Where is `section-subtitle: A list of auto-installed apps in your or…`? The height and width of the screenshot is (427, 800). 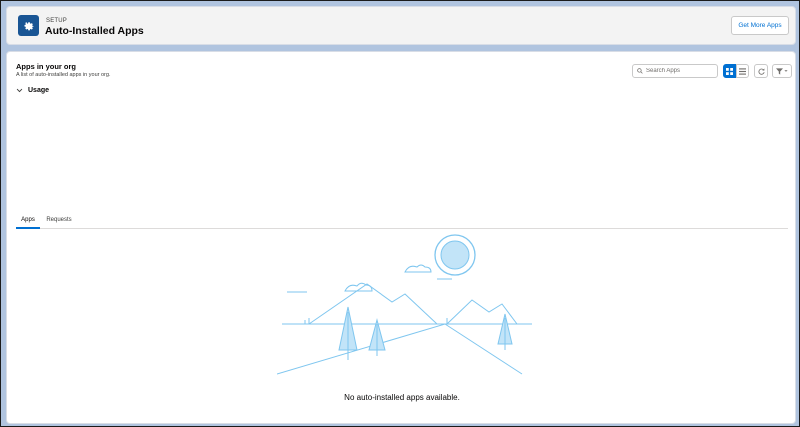 section-subtitle: A list of auto-installed apps in your or… is located at coordinates (63, 75).